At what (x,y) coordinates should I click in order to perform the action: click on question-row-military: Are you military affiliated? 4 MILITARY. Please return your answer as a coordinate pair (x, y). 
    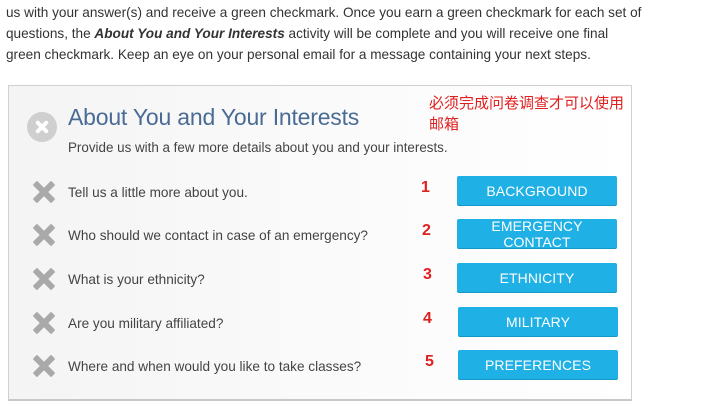
    Looking at the image, I should click on (321, 324).